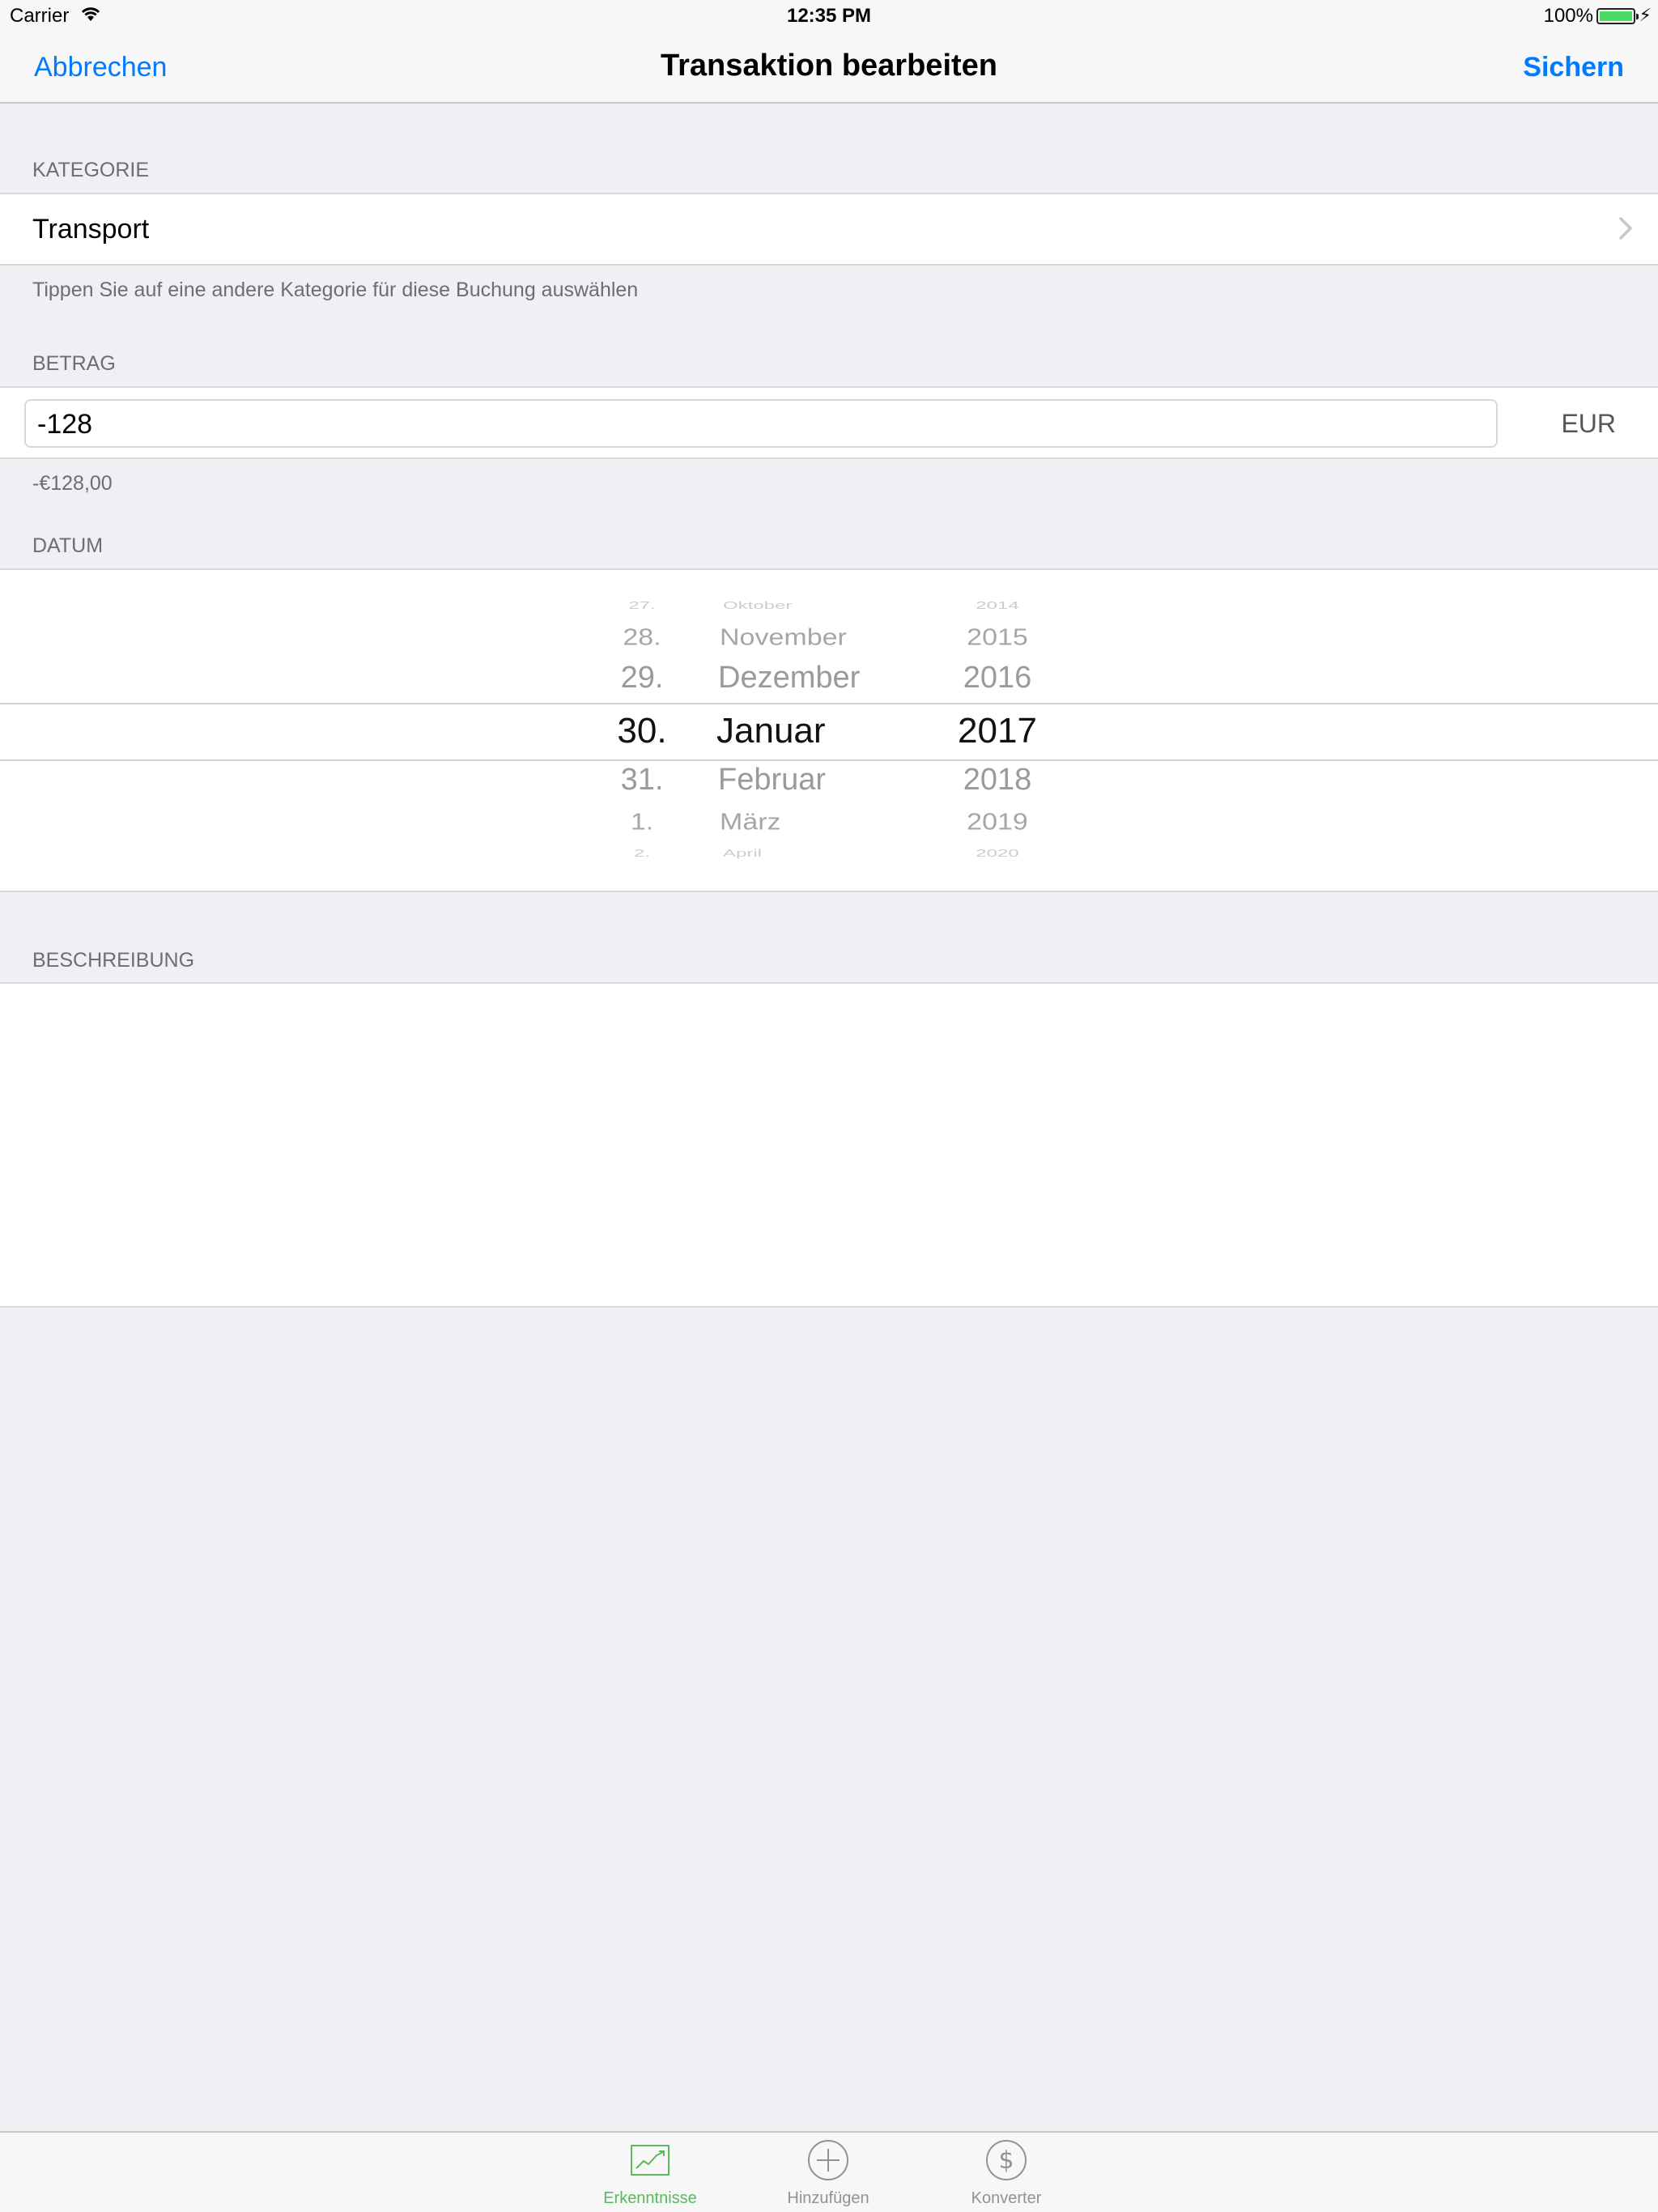  I want to click on amount-input: -128, so click(761, 424).